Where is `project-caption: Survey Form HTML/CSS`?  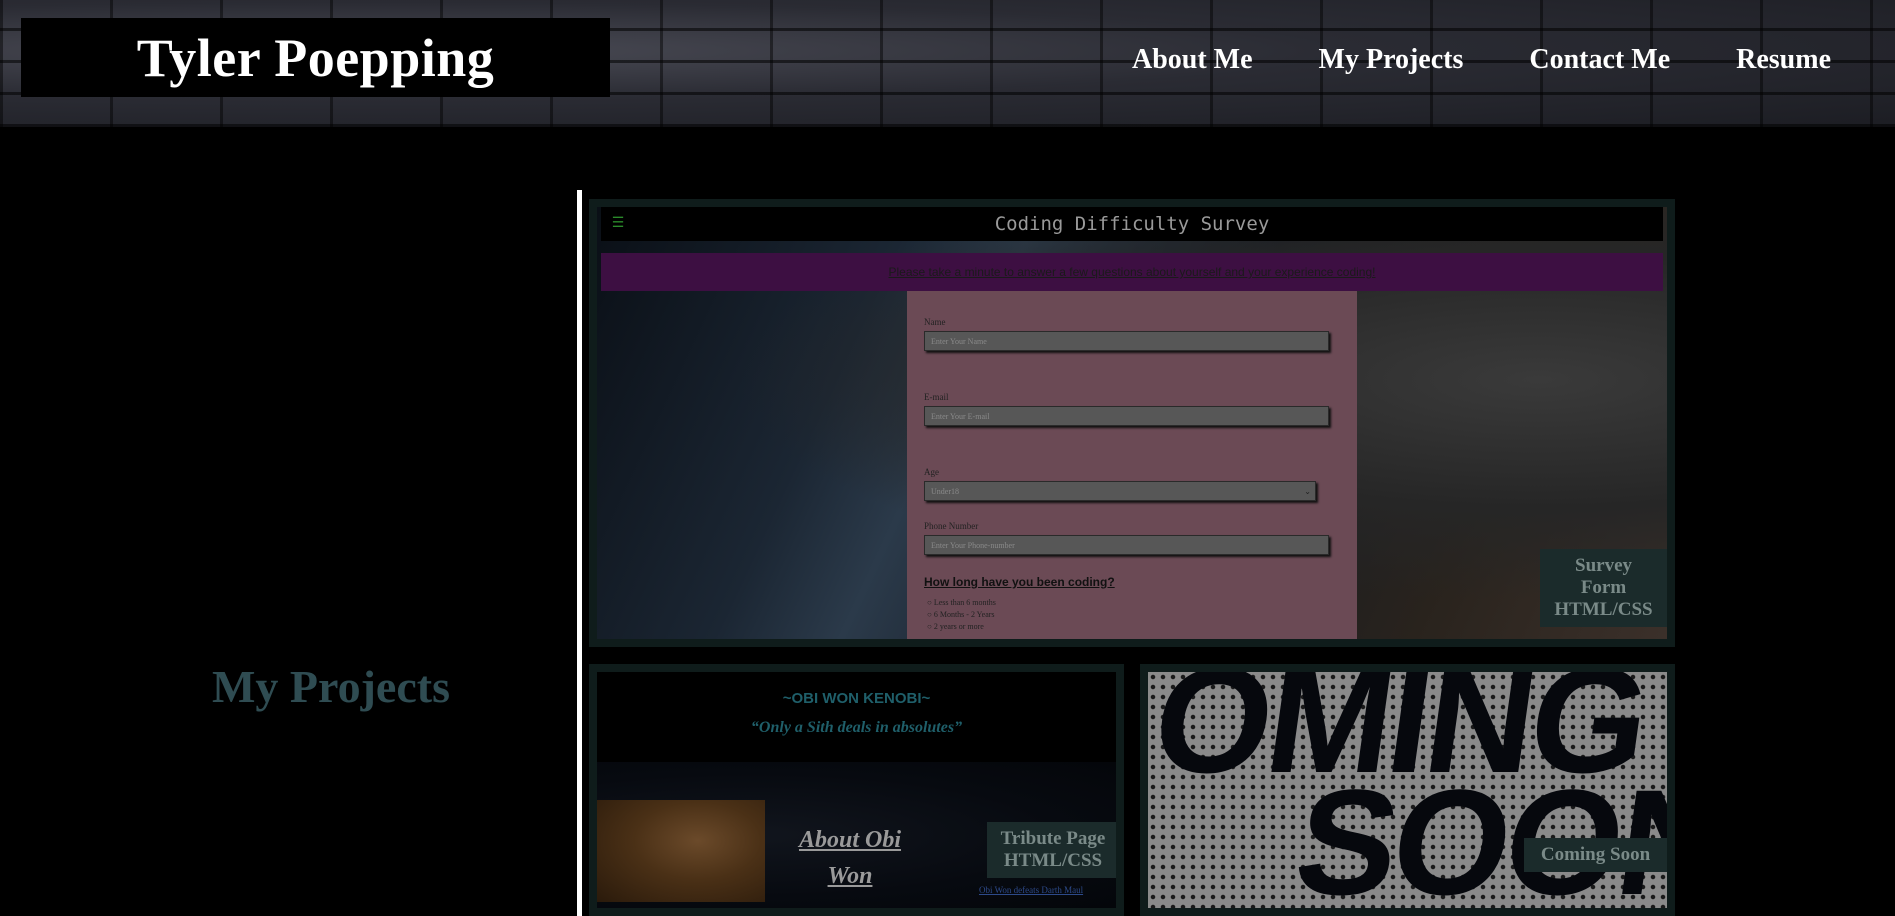 project-caption: Survey Form HTML/CSS is located at coordinates (1603, 588).